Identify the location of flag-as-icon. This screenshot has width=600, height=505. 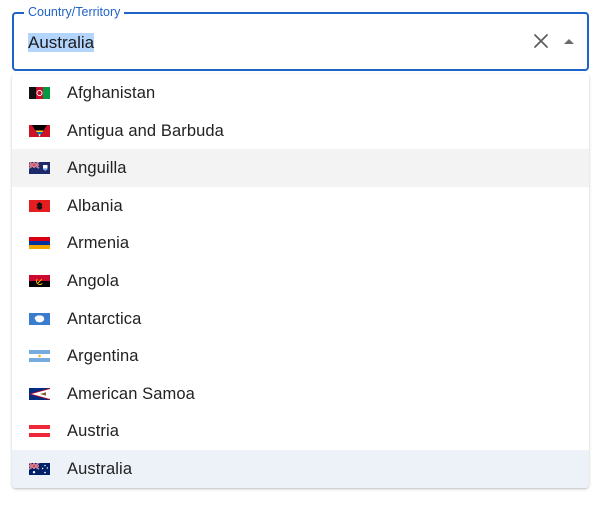
(39, 393).